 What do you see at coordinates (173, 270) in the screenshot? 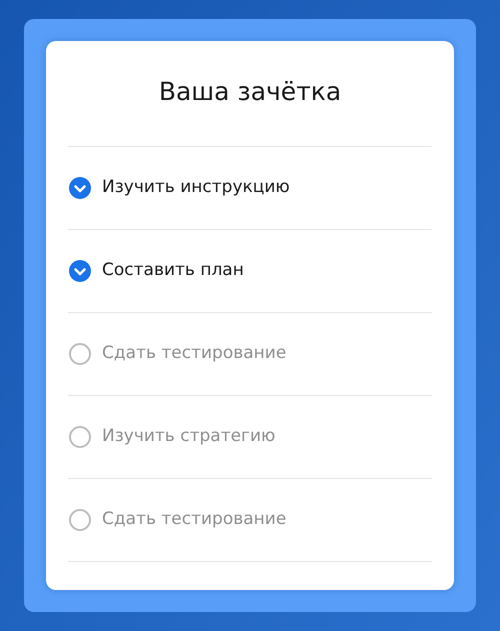
I see `task-label: Составить план` at bounding box center [173, 270].